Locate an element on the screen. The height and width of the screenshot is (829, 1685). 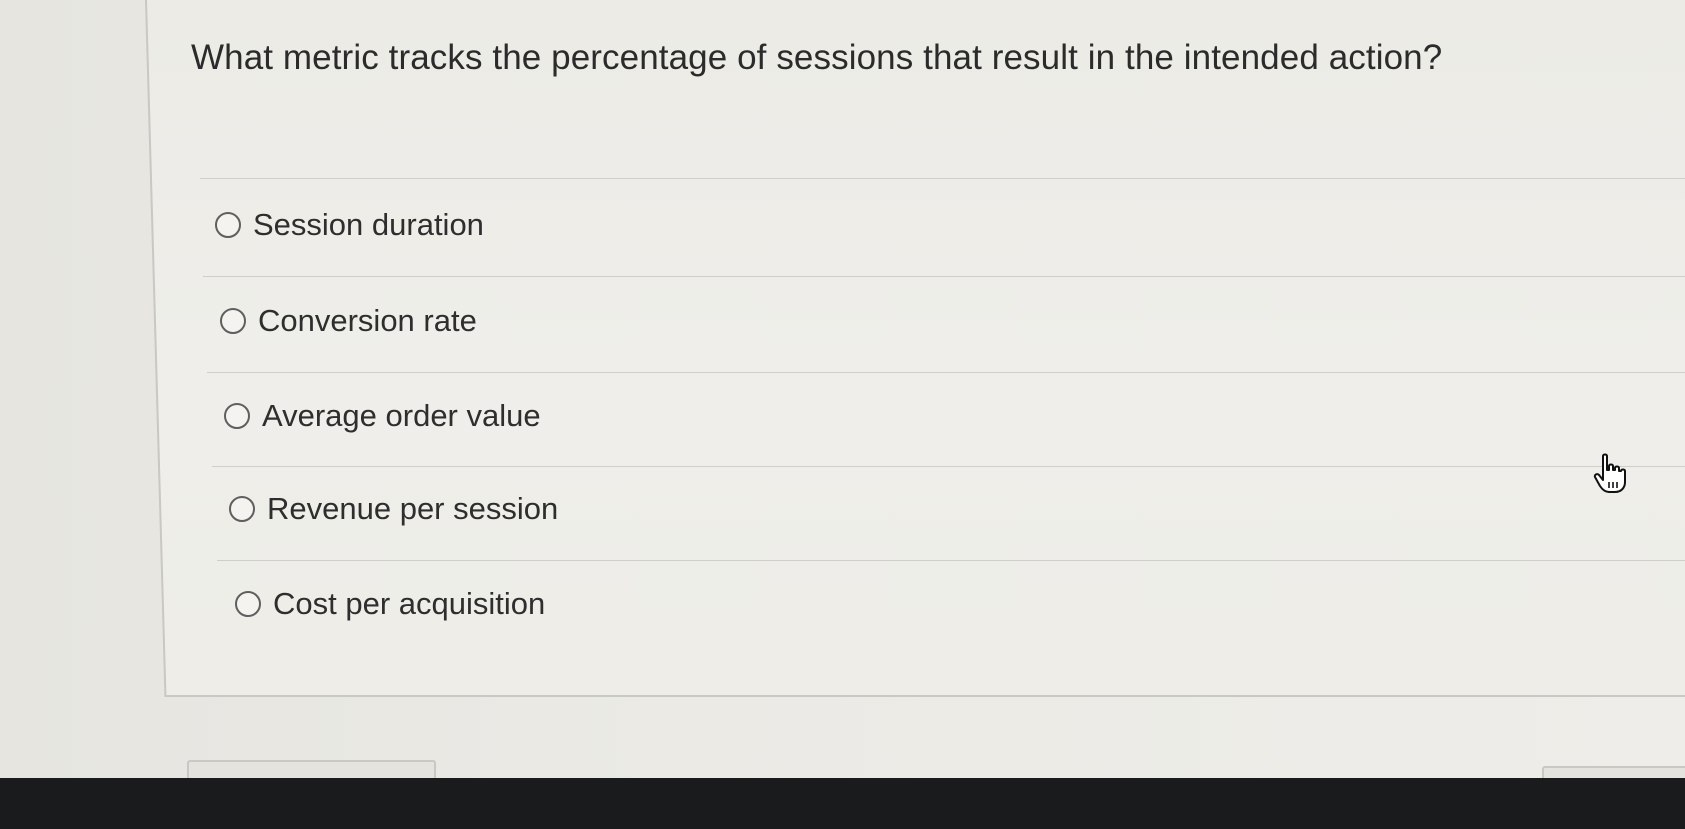
option-revenue-per-session: Revenue per session is located at coordinates (393, 509).